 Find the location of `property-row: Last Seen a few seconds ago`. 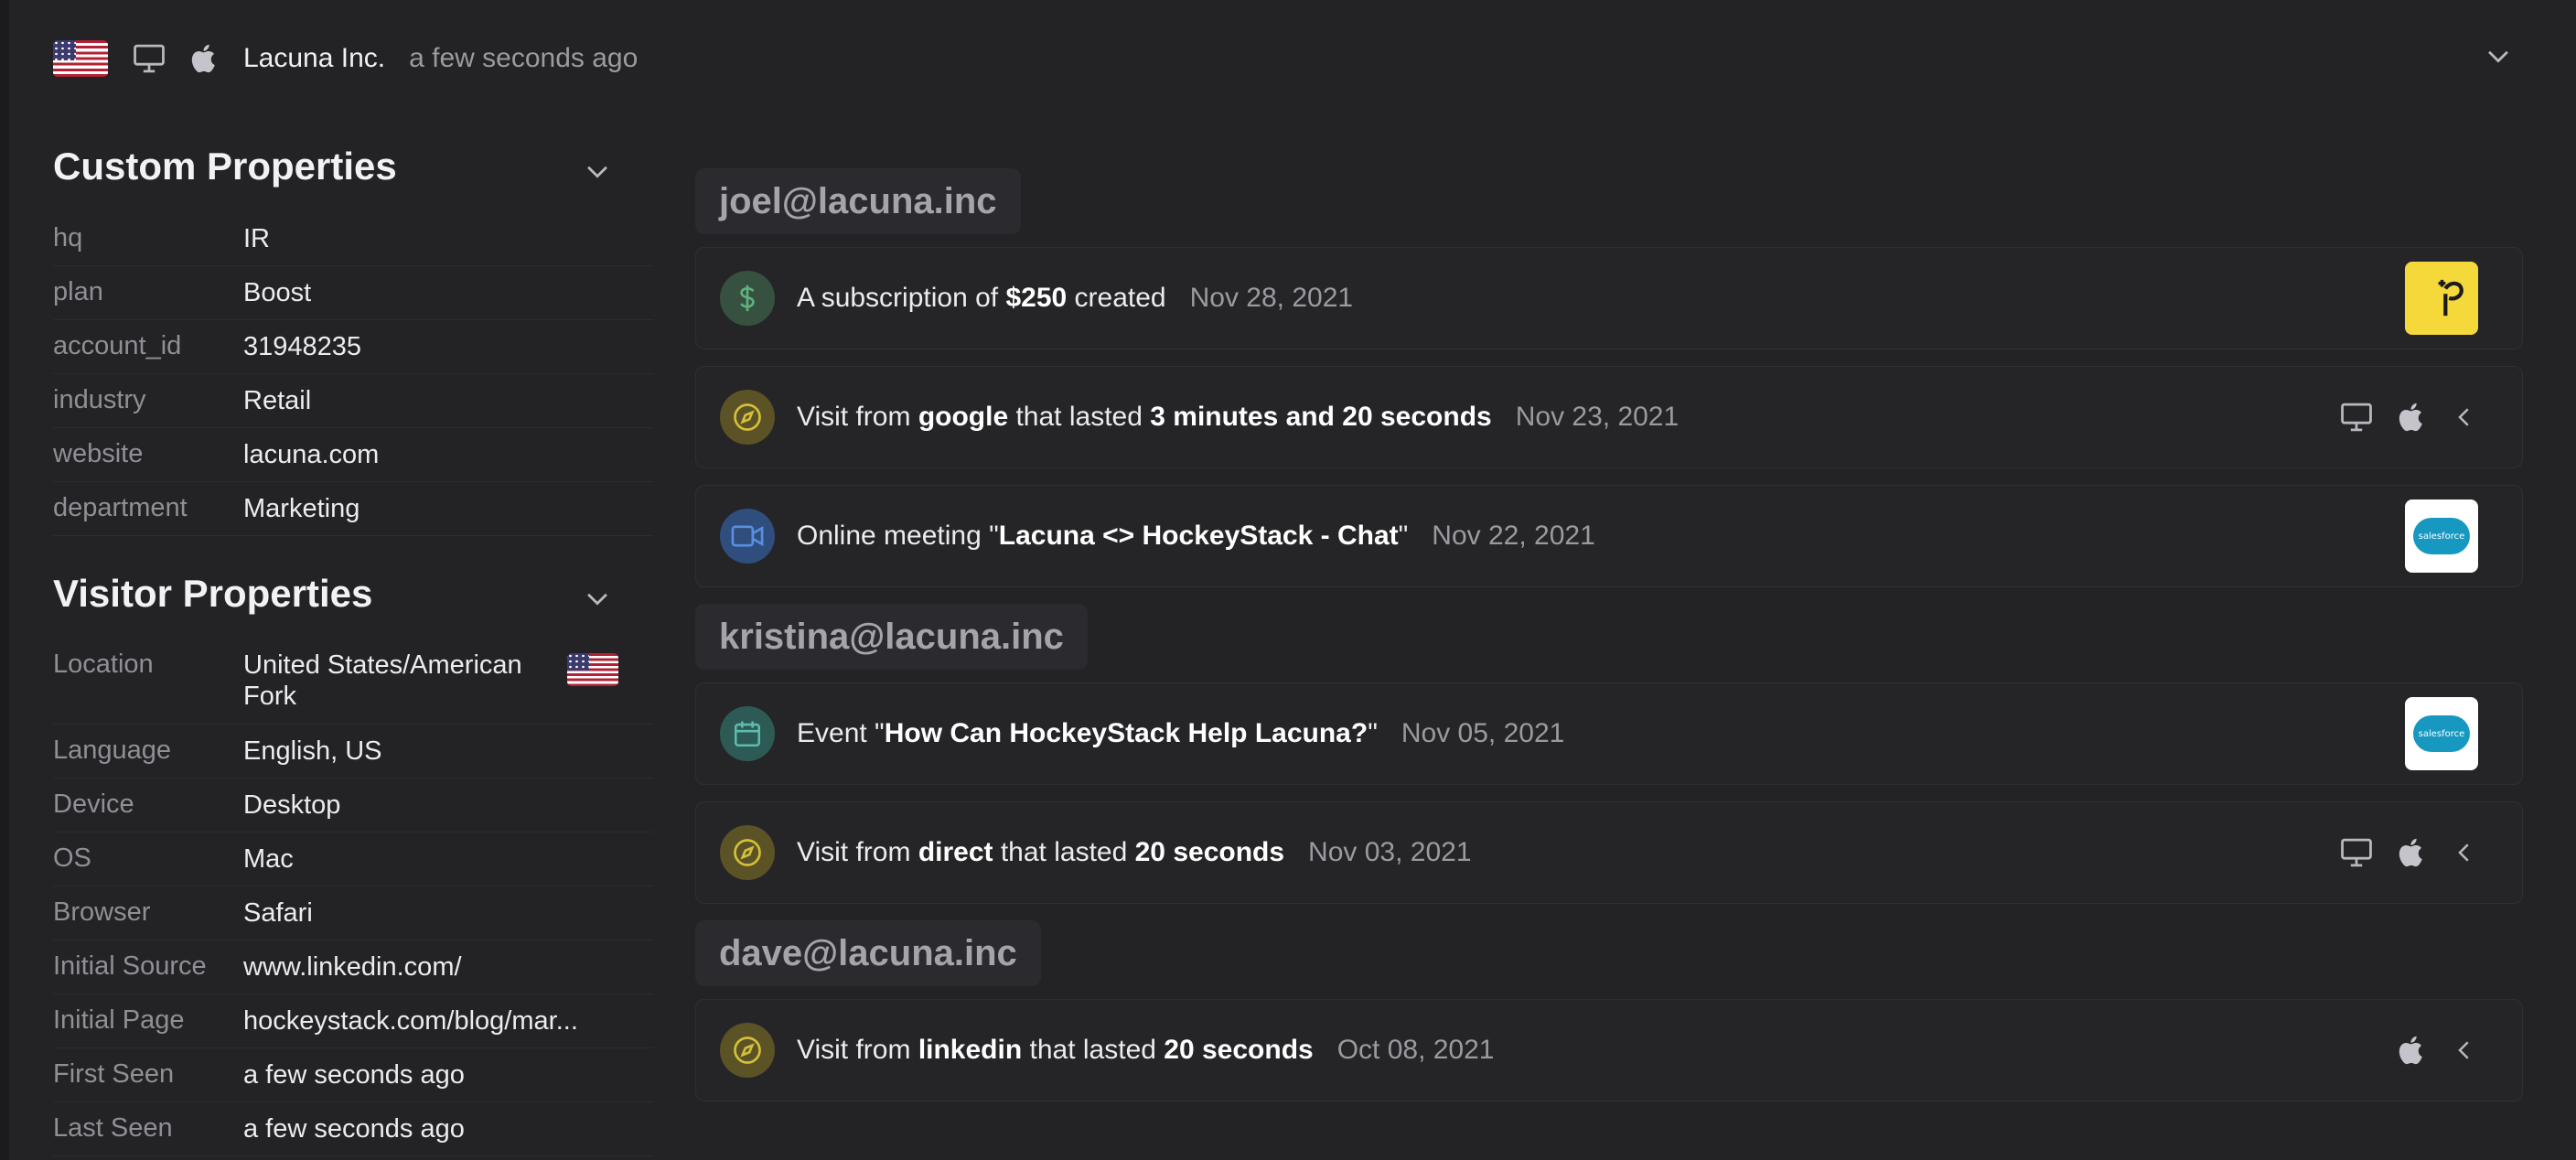

property-row: Last Seen a few seconds ago is located at coordinates (353, 1129).